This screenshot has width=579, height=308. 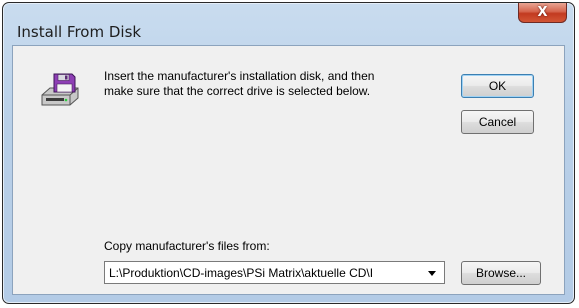 What do you see at coordinates (60, 89) in the screenshot?
I see `floppy-disk-install-icon` at bounding box center [60, 89].